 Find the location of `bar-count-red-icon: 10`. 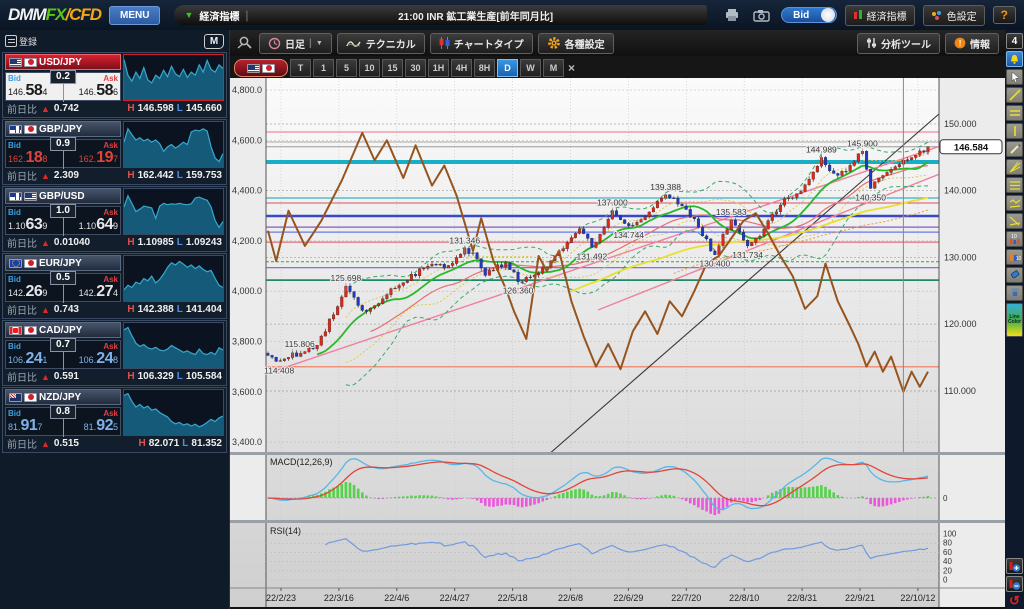

bar-count-red-icon: 10 is located at coordinates (1014, 239).